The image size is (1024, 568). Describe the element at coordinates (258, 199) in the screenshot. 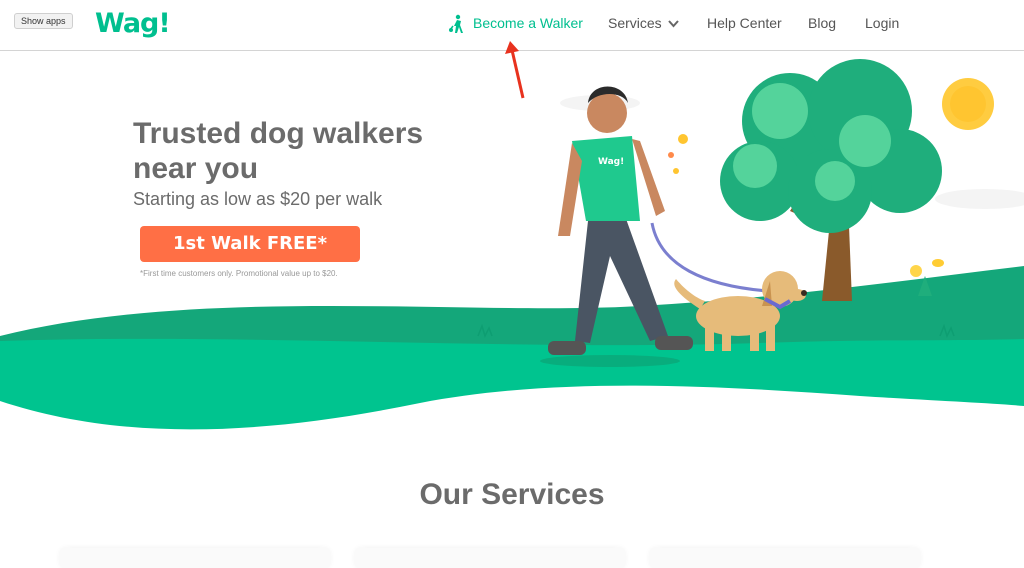

I see `hero-subtitle: Starting as low as $20 per walk` at that location.